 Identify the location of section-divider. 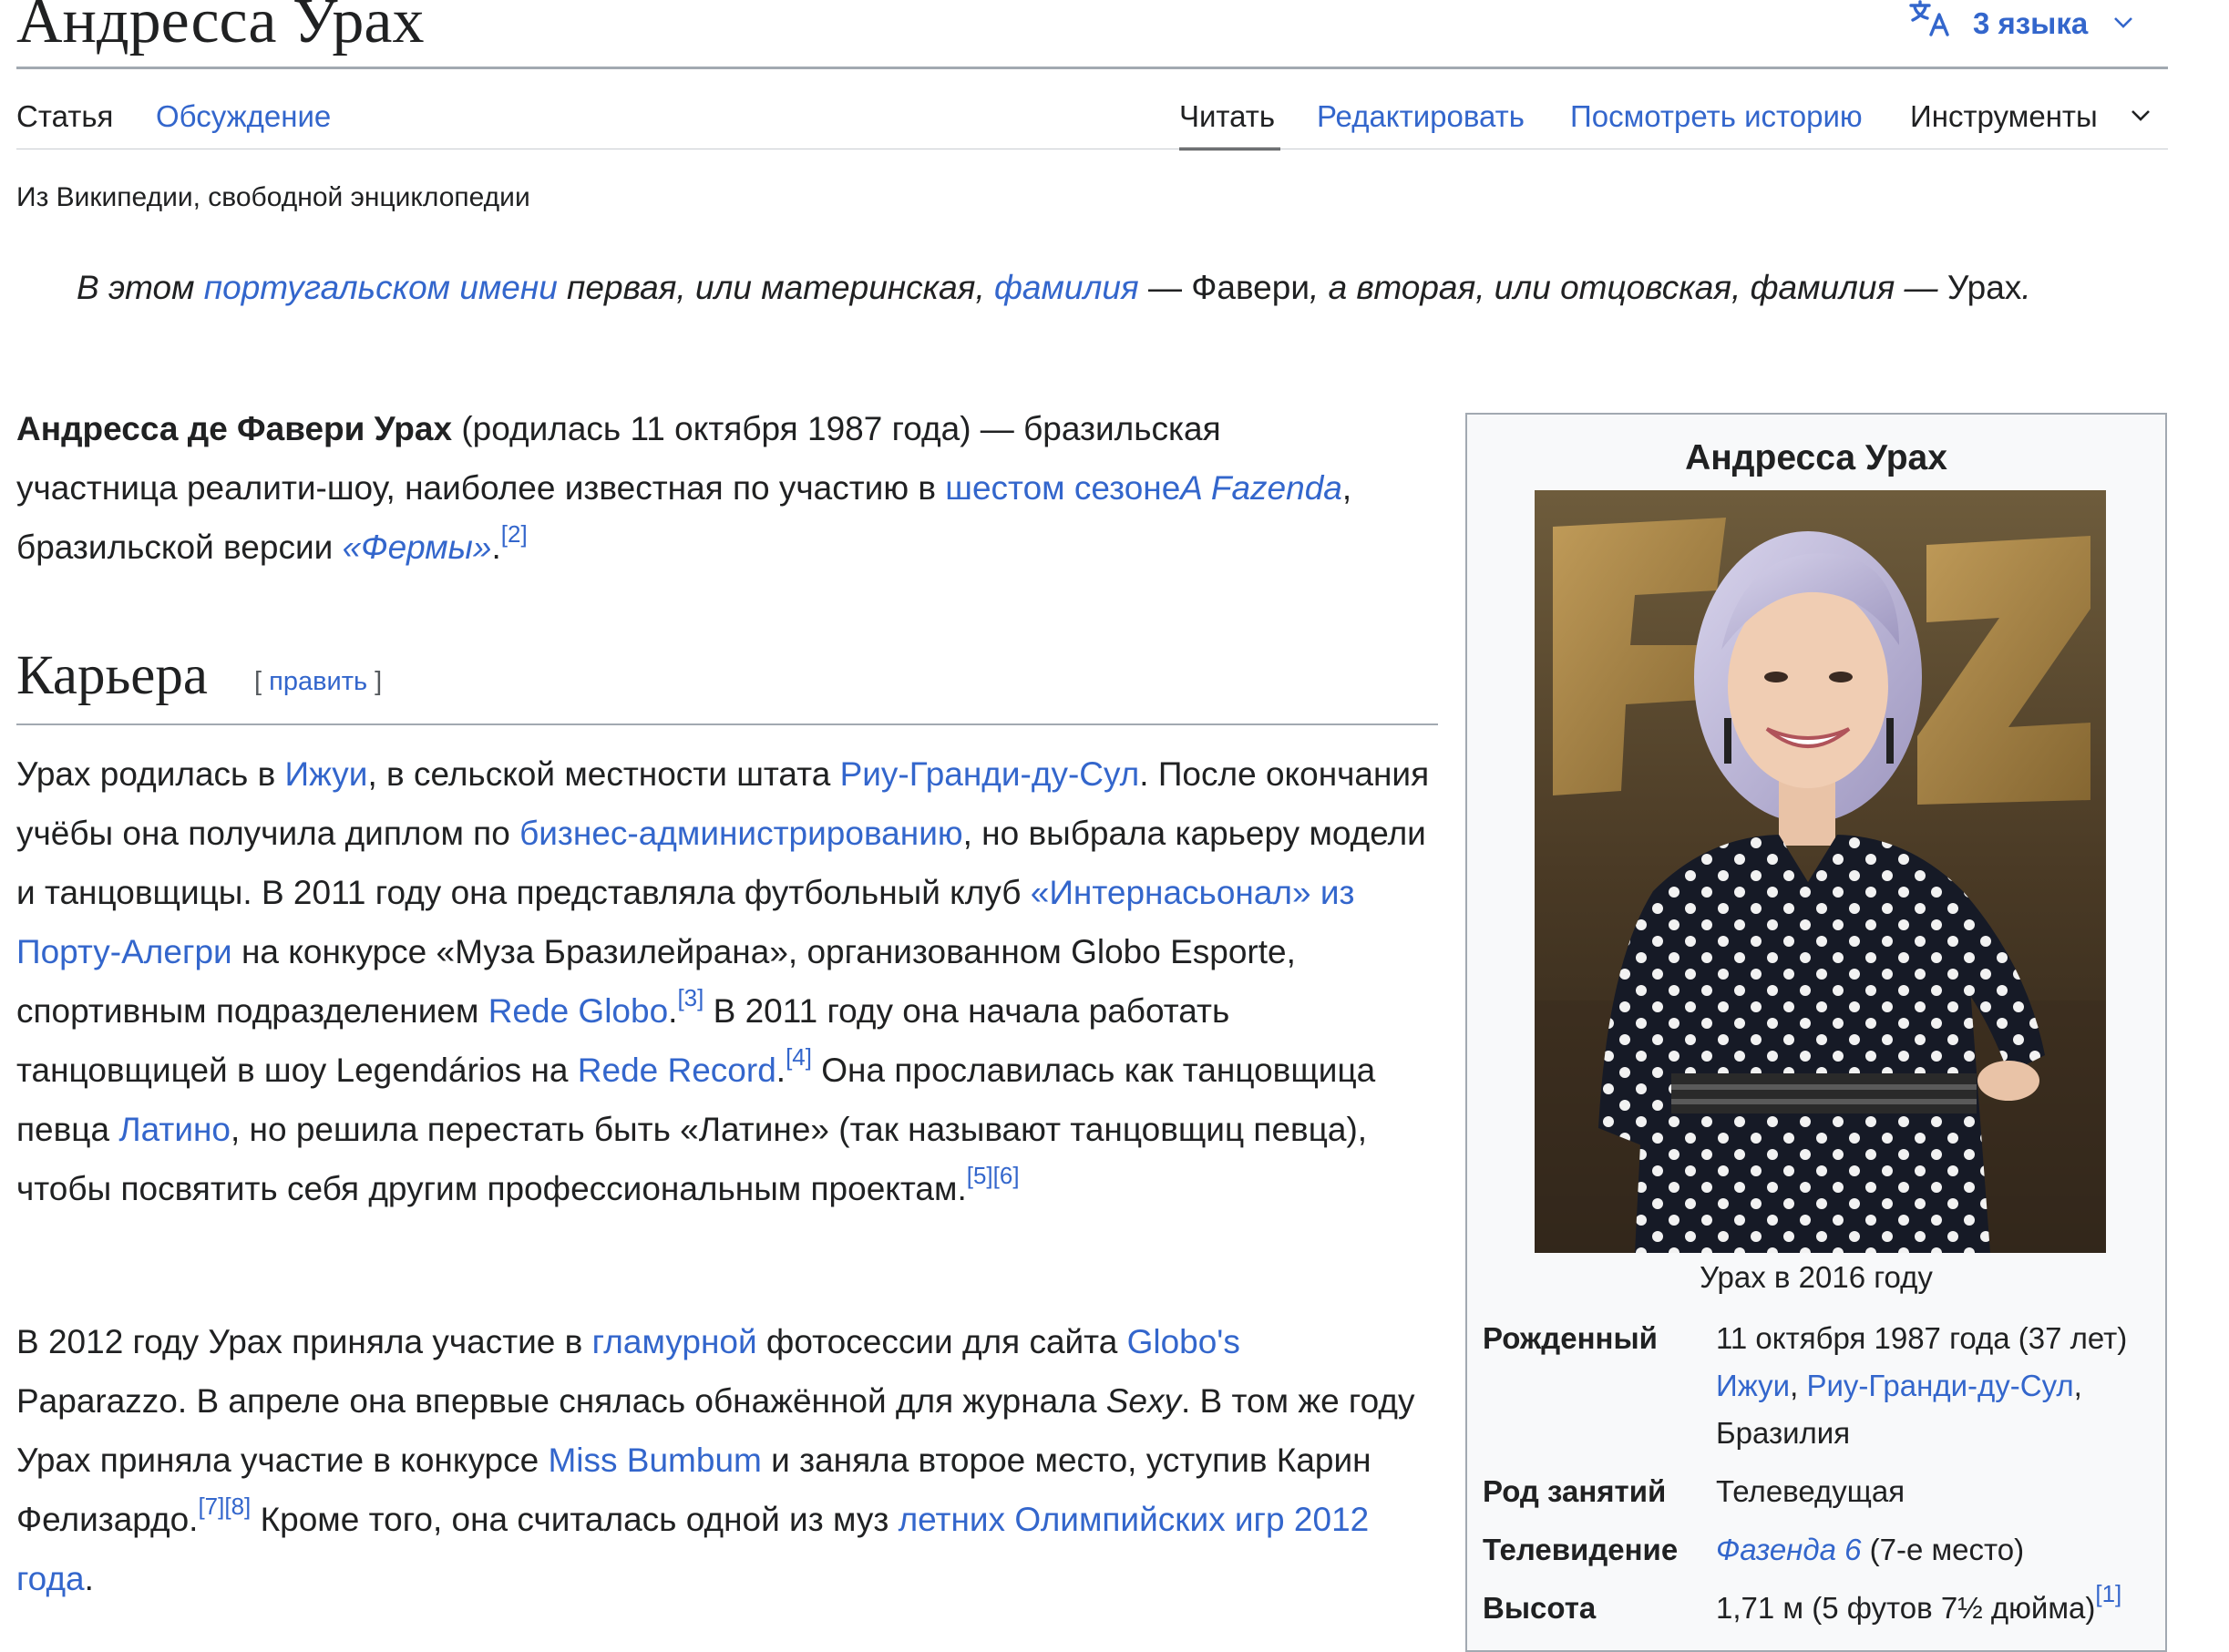
(727, 724).